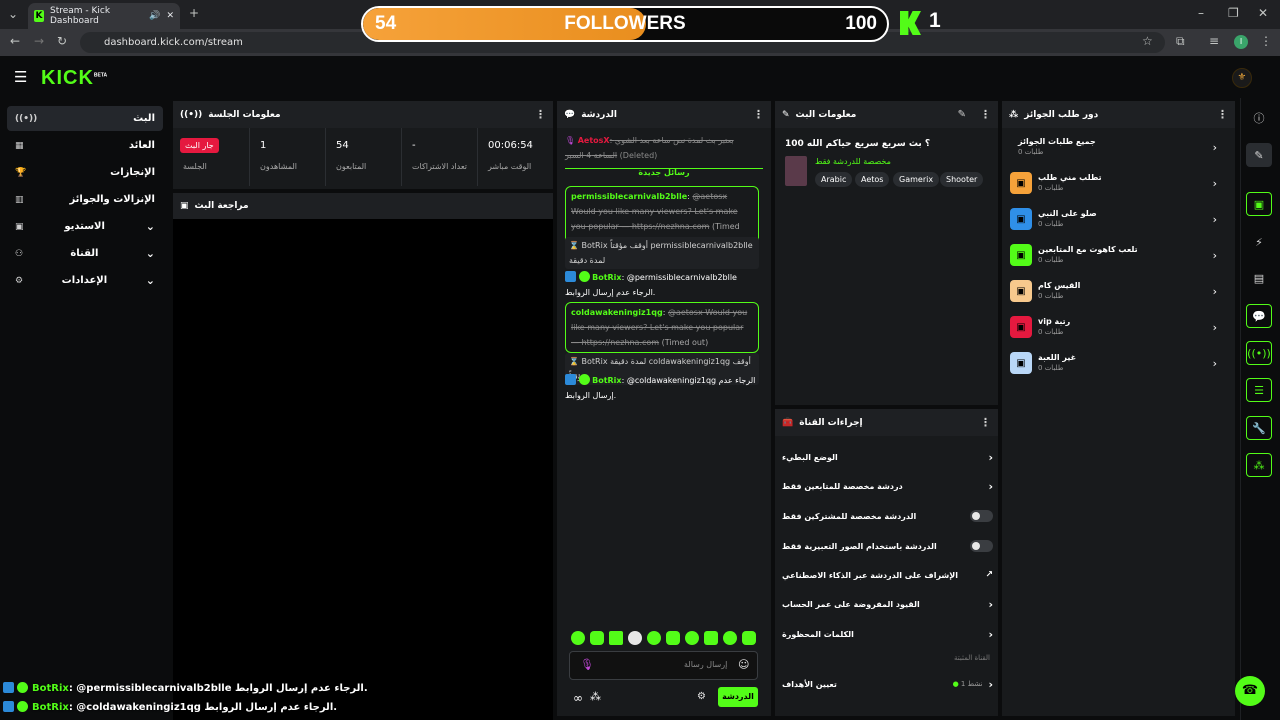 Image resolution: width=1280 pixels, height=720 pixels. Describe the element at coordinates (701, 696) in the screenshot. I see `gear-icon: ⚙` at that location.